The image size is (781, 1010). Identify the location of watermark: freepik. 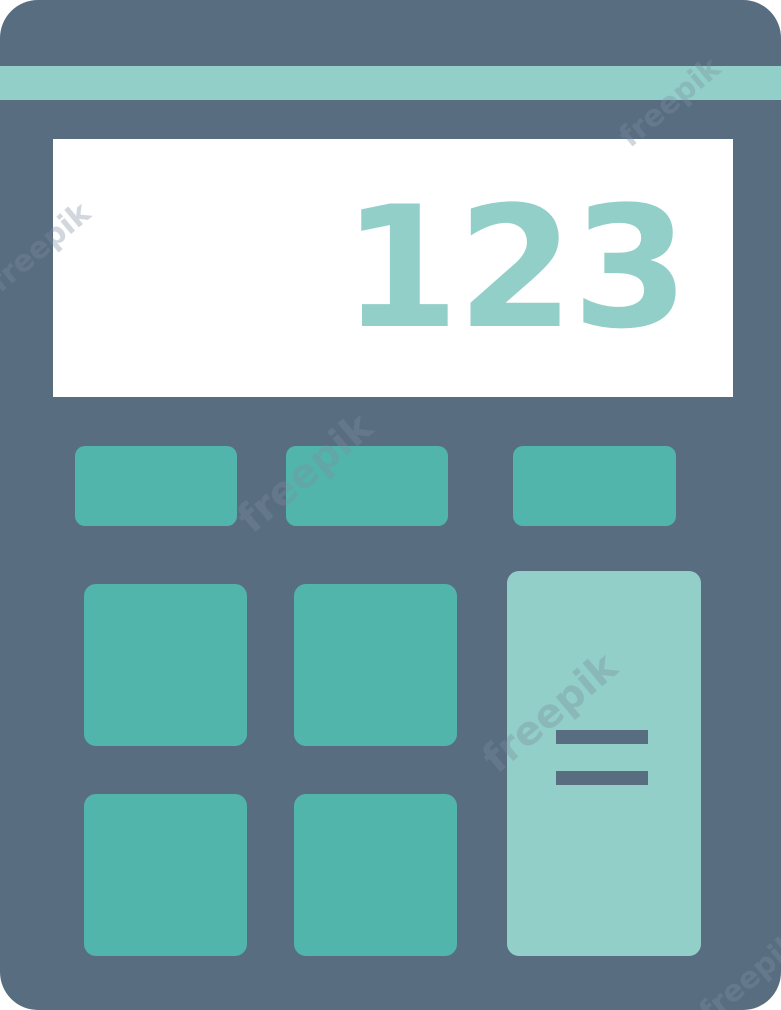
(736, 967).